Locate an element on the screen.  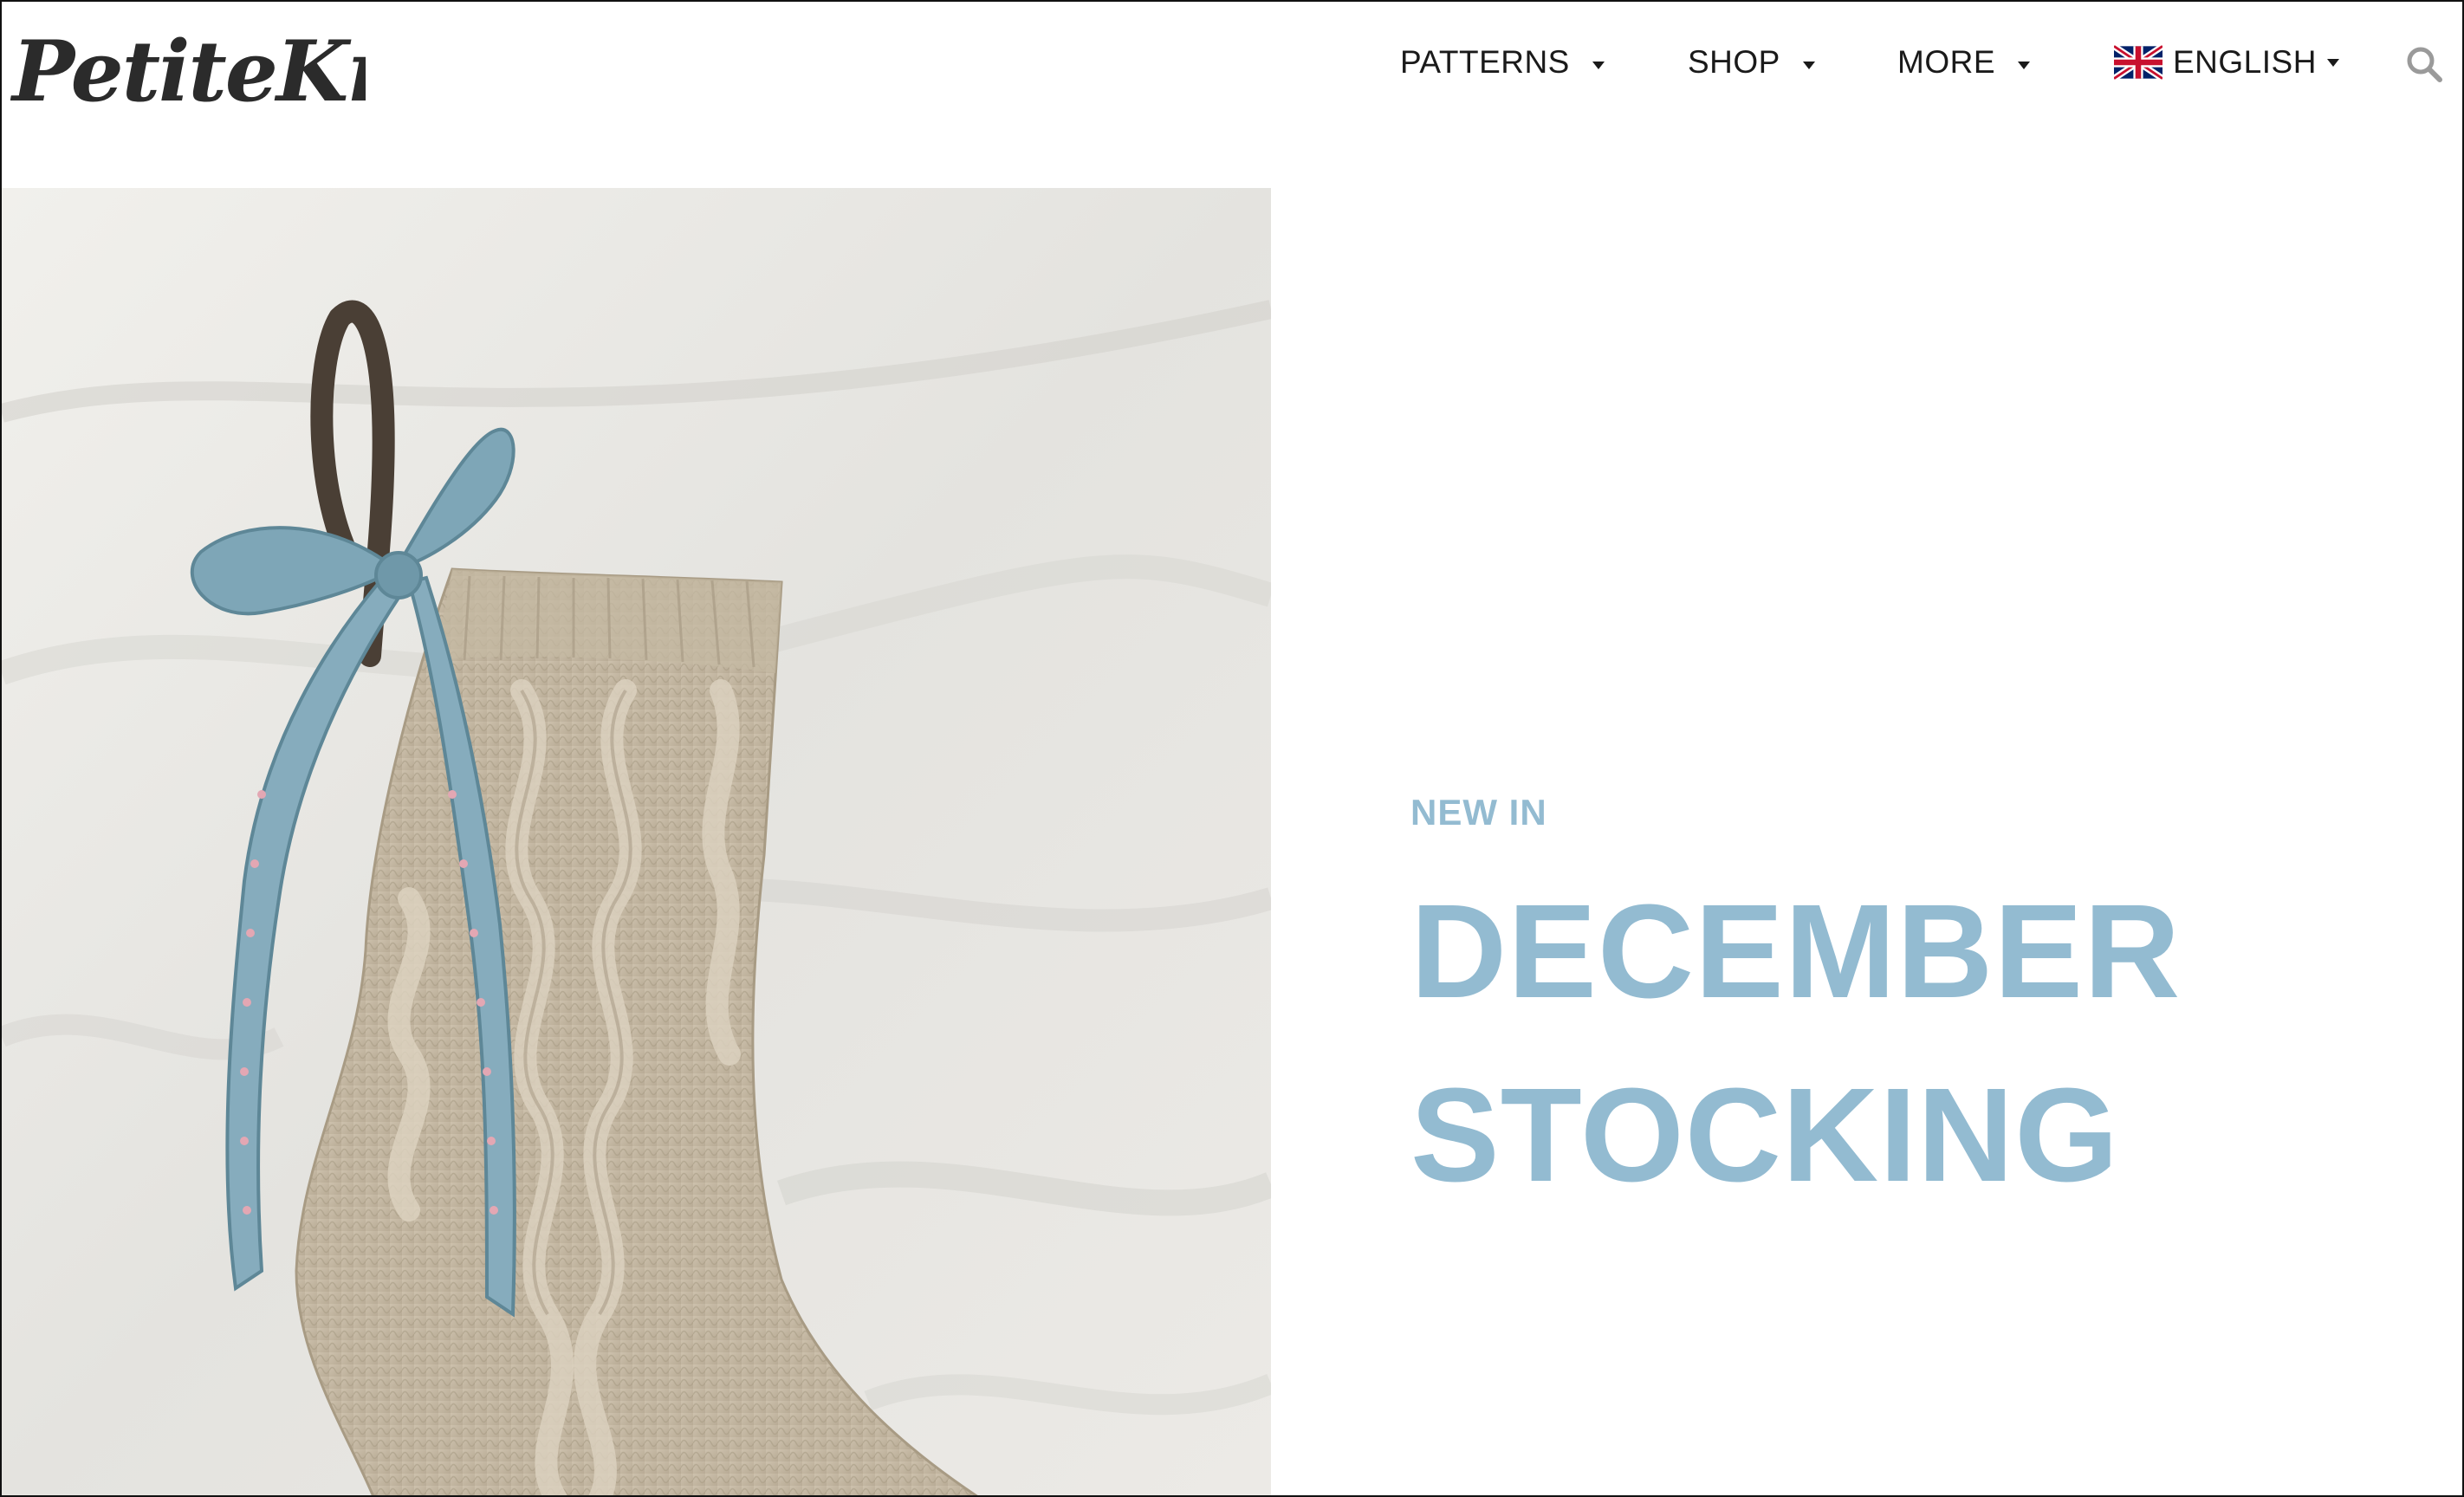
nav-shop: SHOP is located at coordinates (1751, 62).